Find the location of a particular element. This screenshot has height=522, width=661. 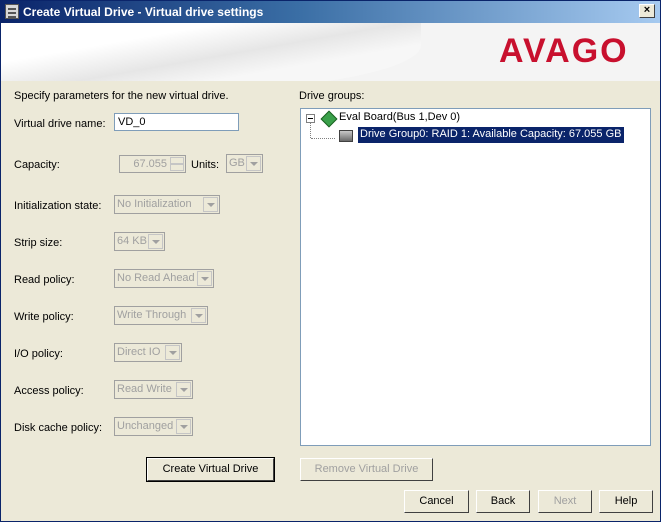

spin-down-icon is located at coordinates (177, 167).